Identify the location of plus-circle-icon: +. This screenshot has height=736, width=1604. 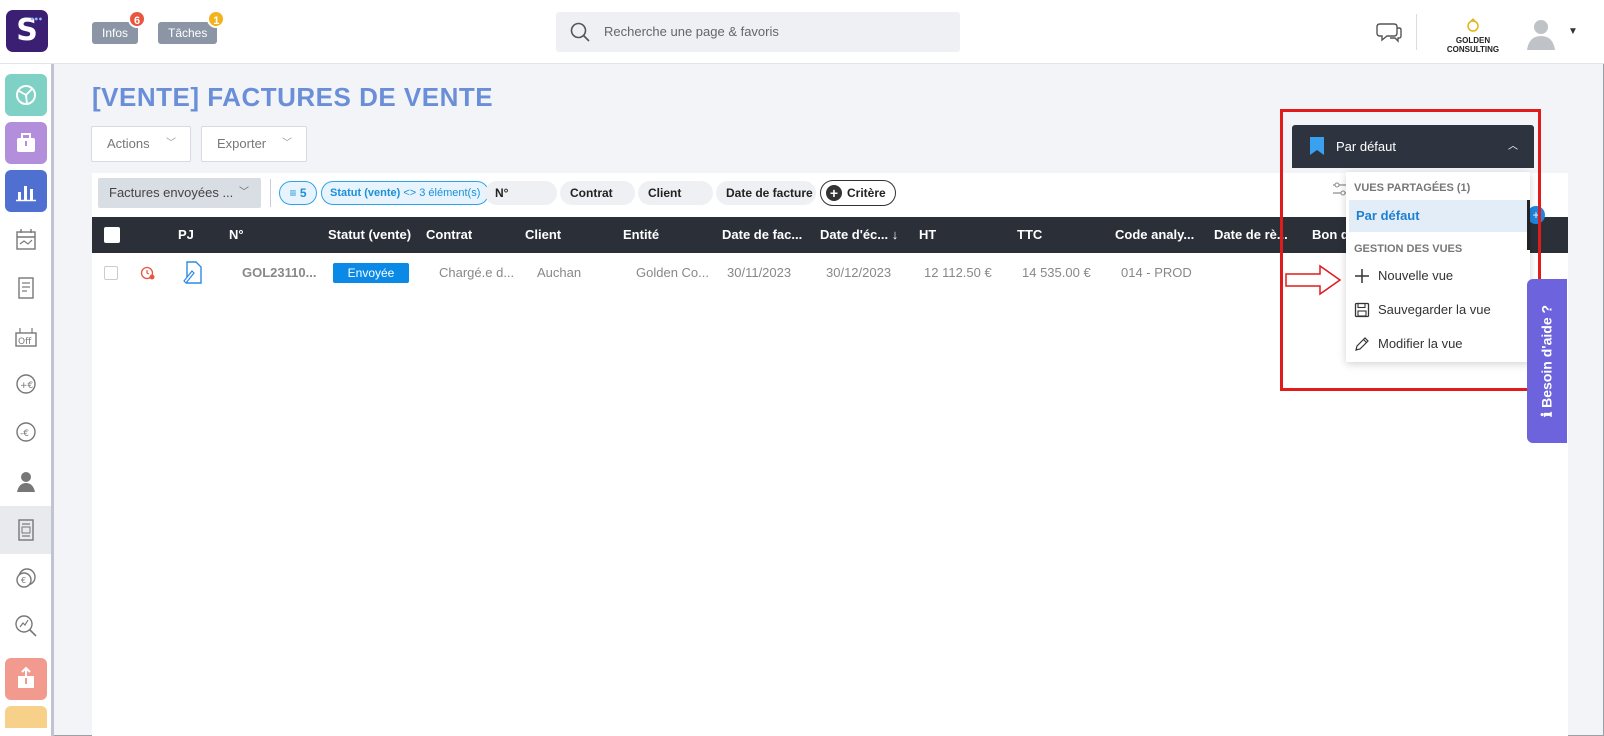
(834, 193).